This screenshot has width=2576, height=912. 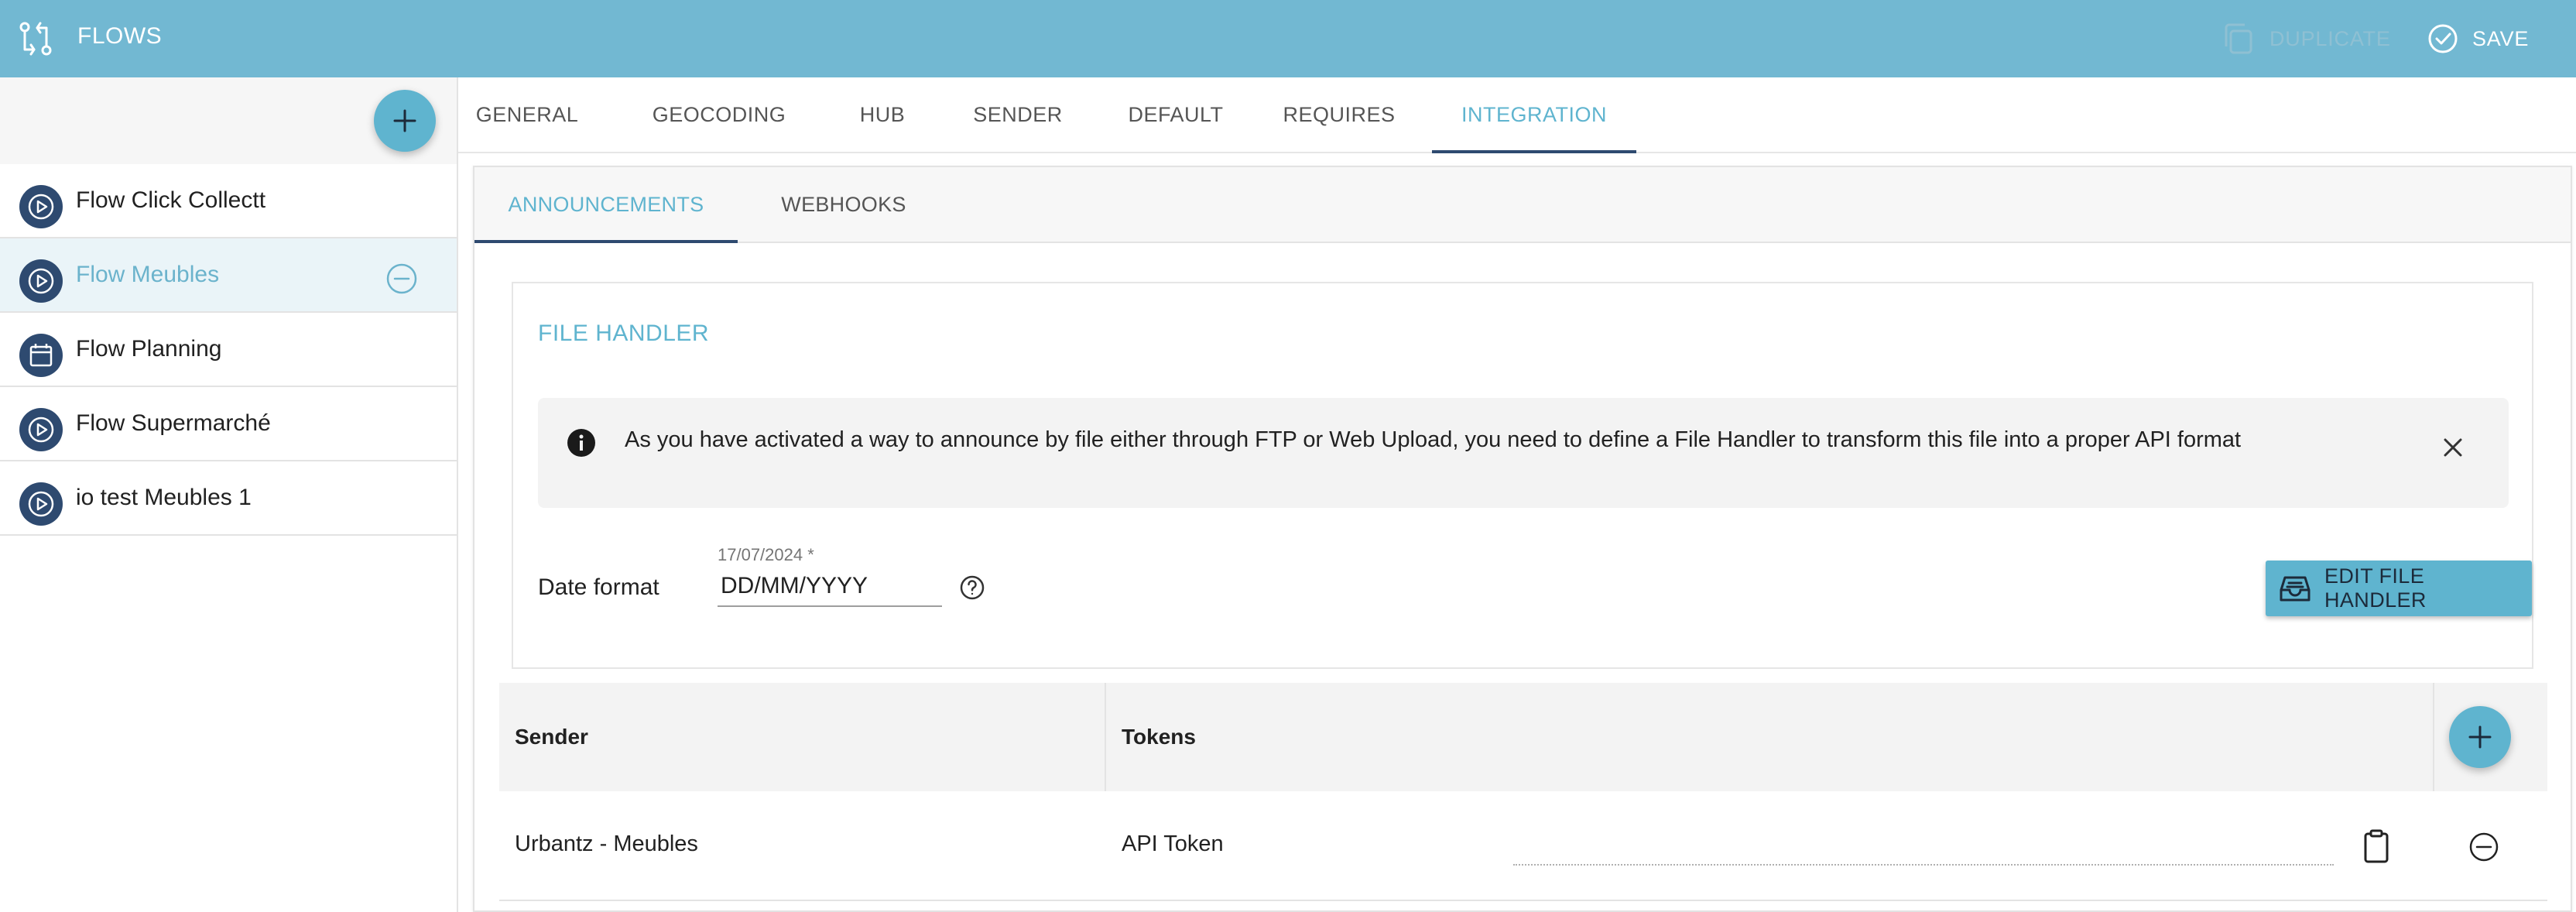 I want to click on tab-requires: REQUIRES, so click(x=1339, y=115).